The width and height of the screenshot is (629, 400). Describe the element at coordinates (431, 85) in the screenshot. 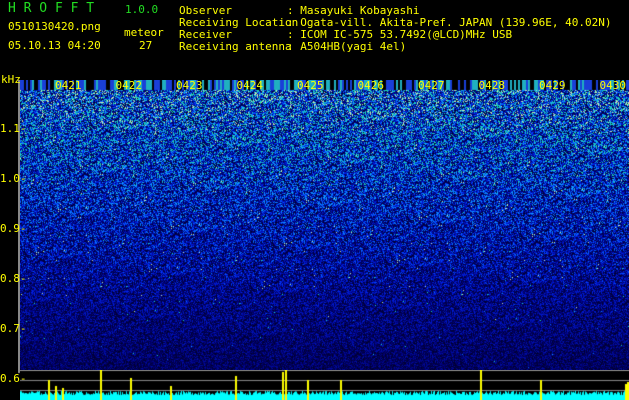

I see `time-label: 0427` at that location.